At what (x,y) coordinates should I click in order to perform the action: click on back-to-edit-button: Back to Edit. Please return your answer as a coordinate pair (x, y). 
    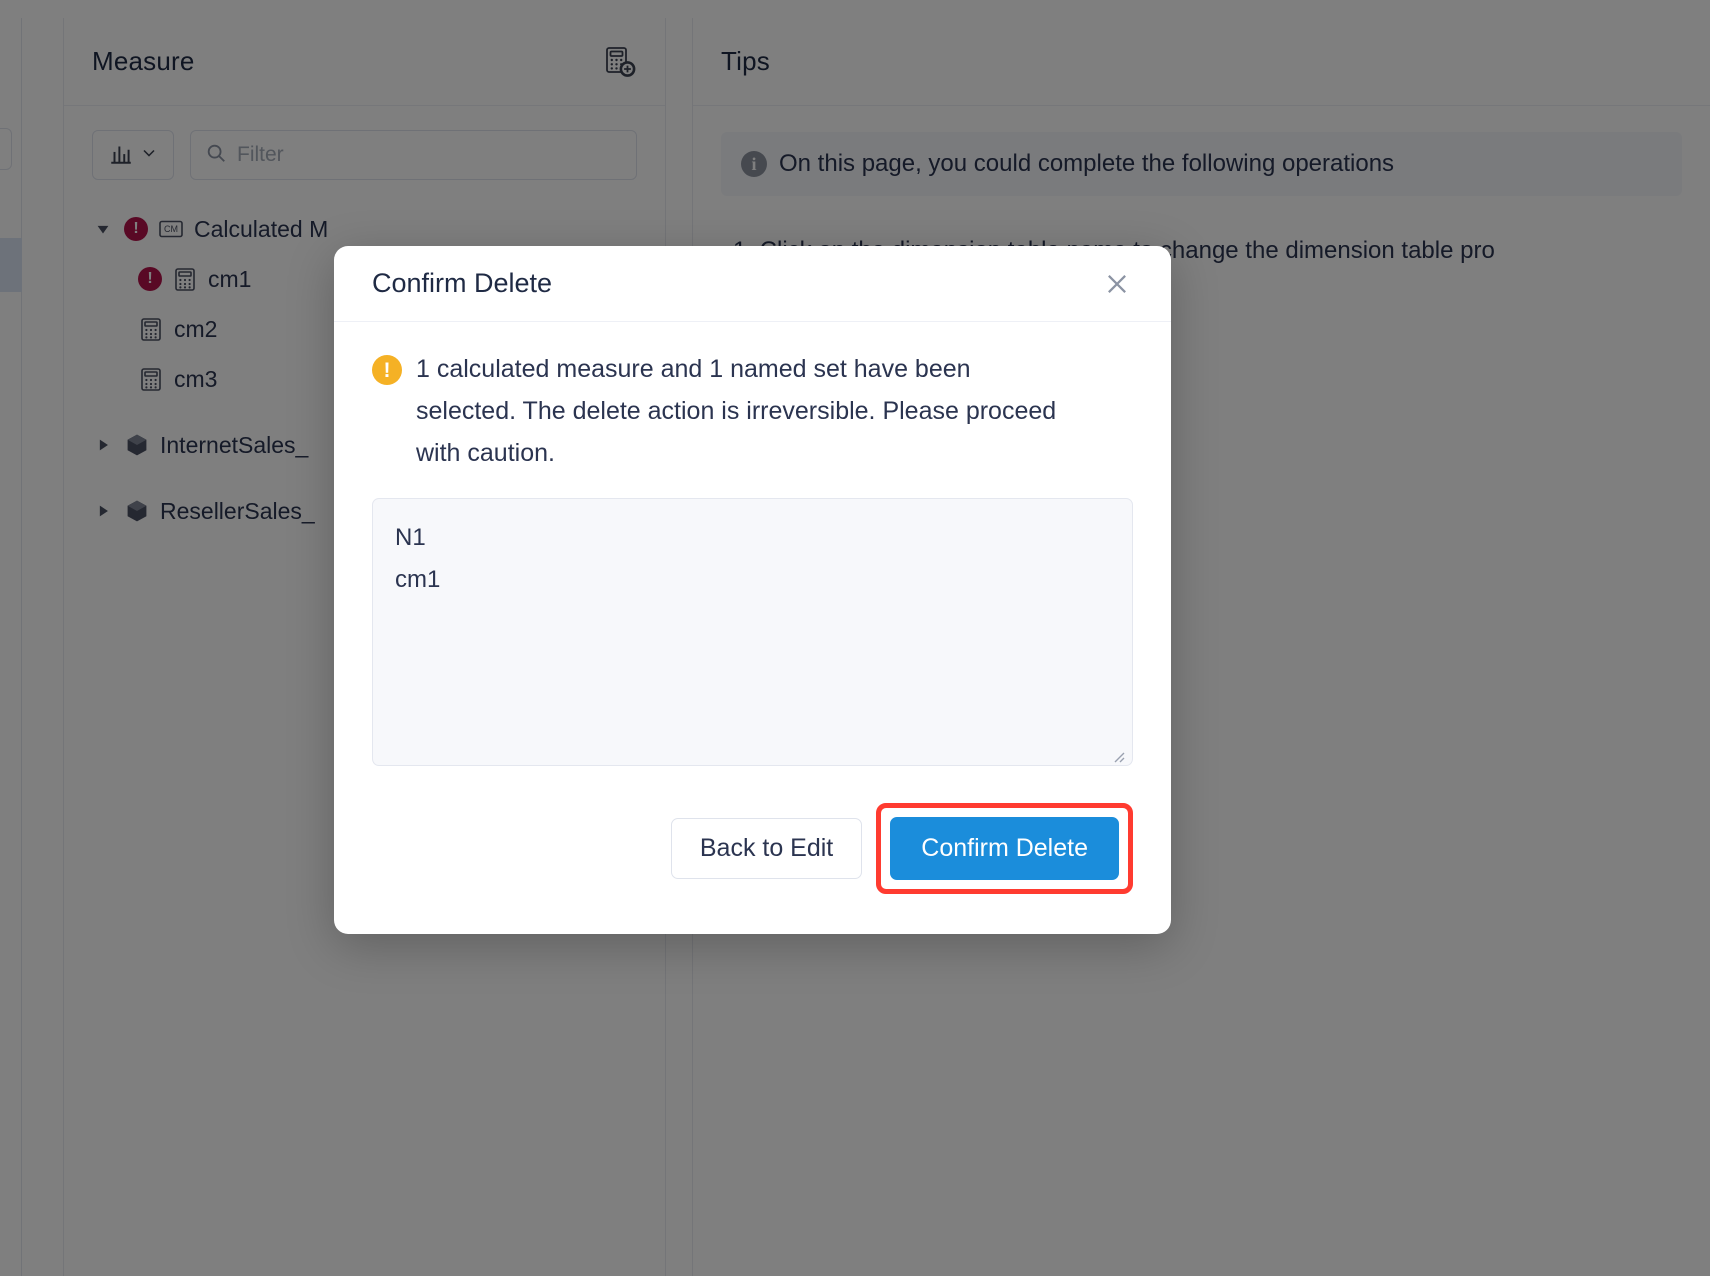
    Looking at the image, I should click on (766, 848).